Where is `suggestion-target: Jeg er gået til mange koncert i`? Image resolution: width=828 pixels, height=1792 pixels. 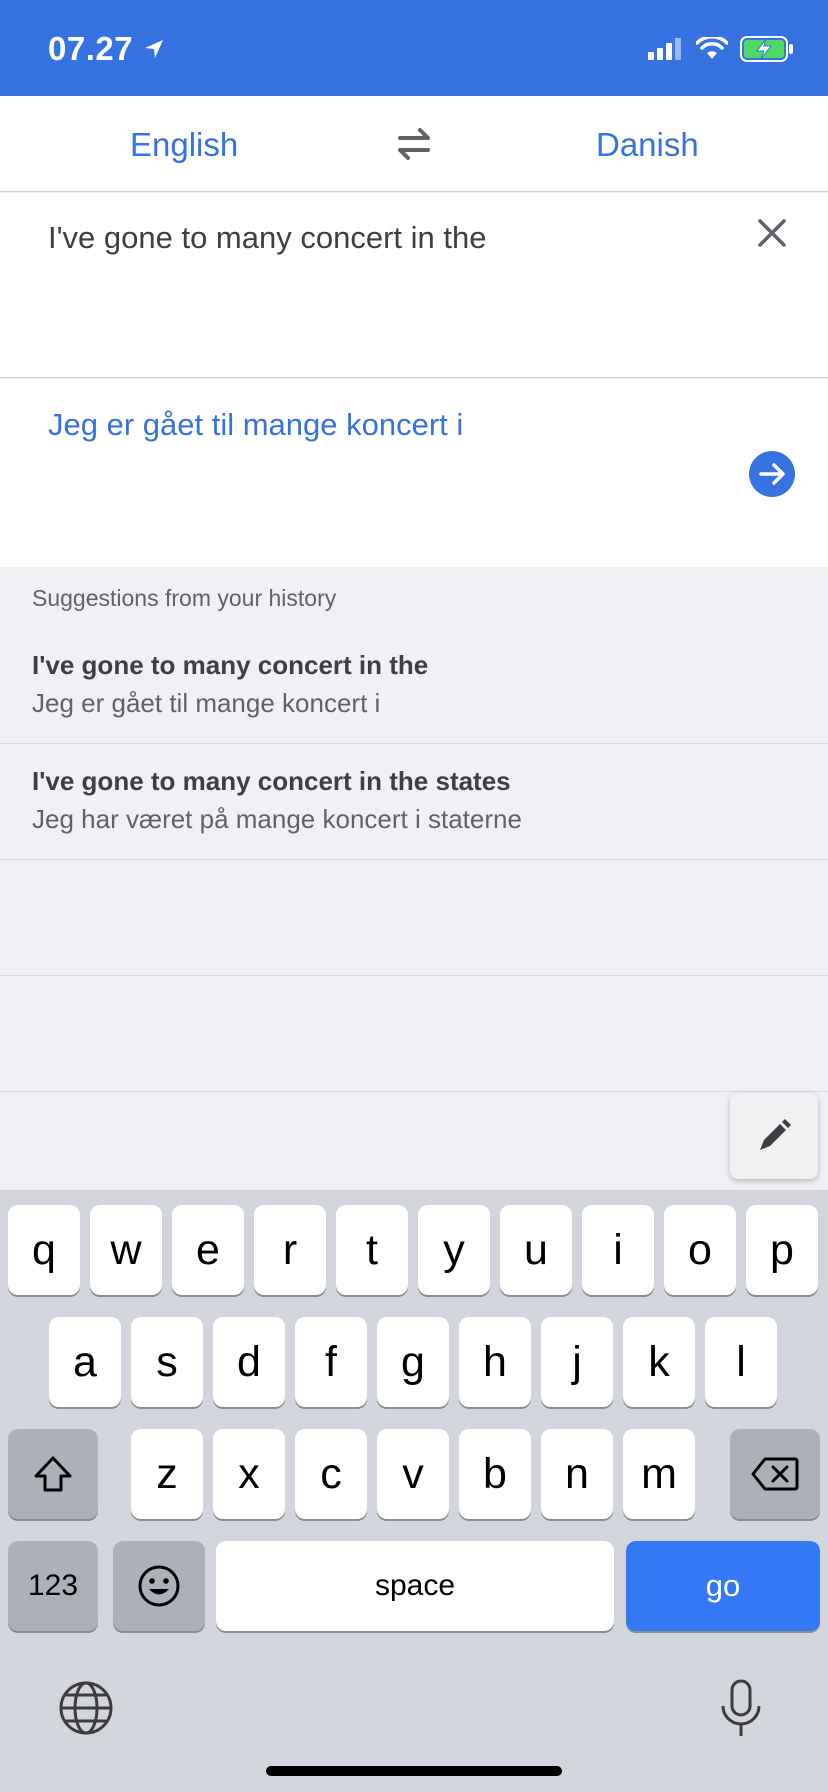 suggestion-target: Jeg er gået til mange koncert i is located at coordinates (206, 703).